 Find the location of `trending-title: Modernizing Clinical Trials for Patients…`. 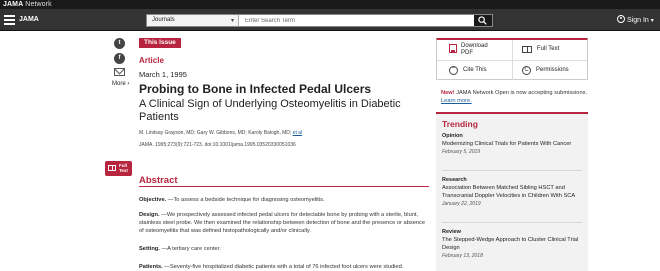

trending-title: Modernizing Clinical Trials for Patients… is located at coordinates (512, 144).